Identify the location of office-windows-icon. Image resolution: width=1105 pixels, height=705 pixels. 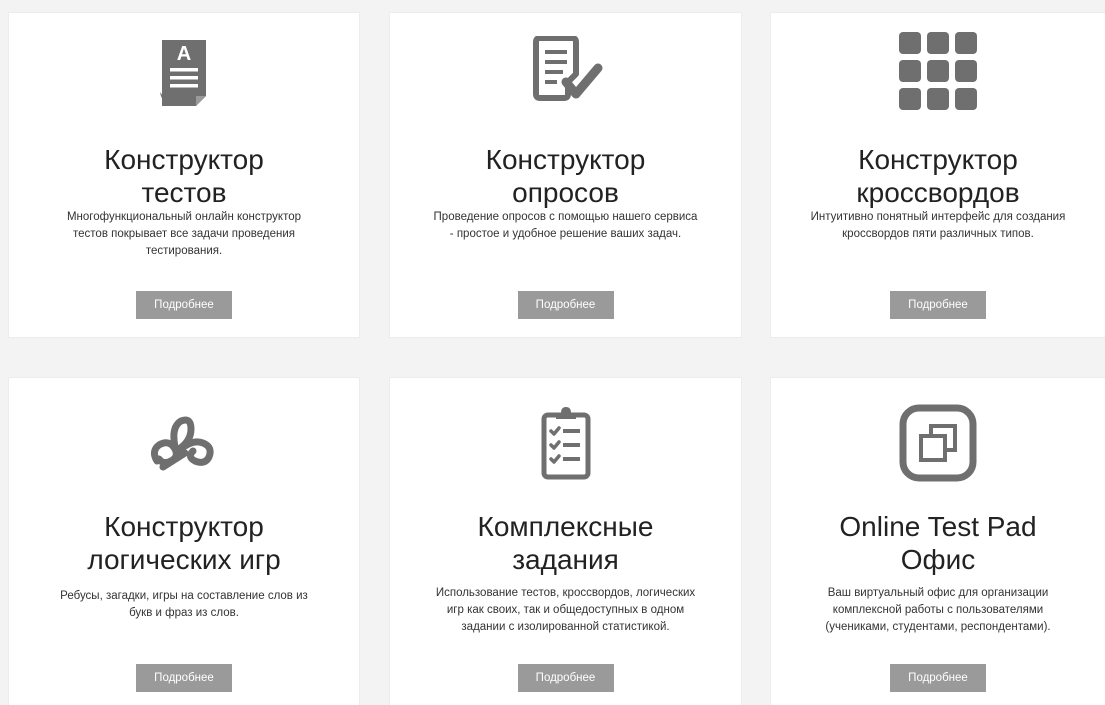
(938, 443).